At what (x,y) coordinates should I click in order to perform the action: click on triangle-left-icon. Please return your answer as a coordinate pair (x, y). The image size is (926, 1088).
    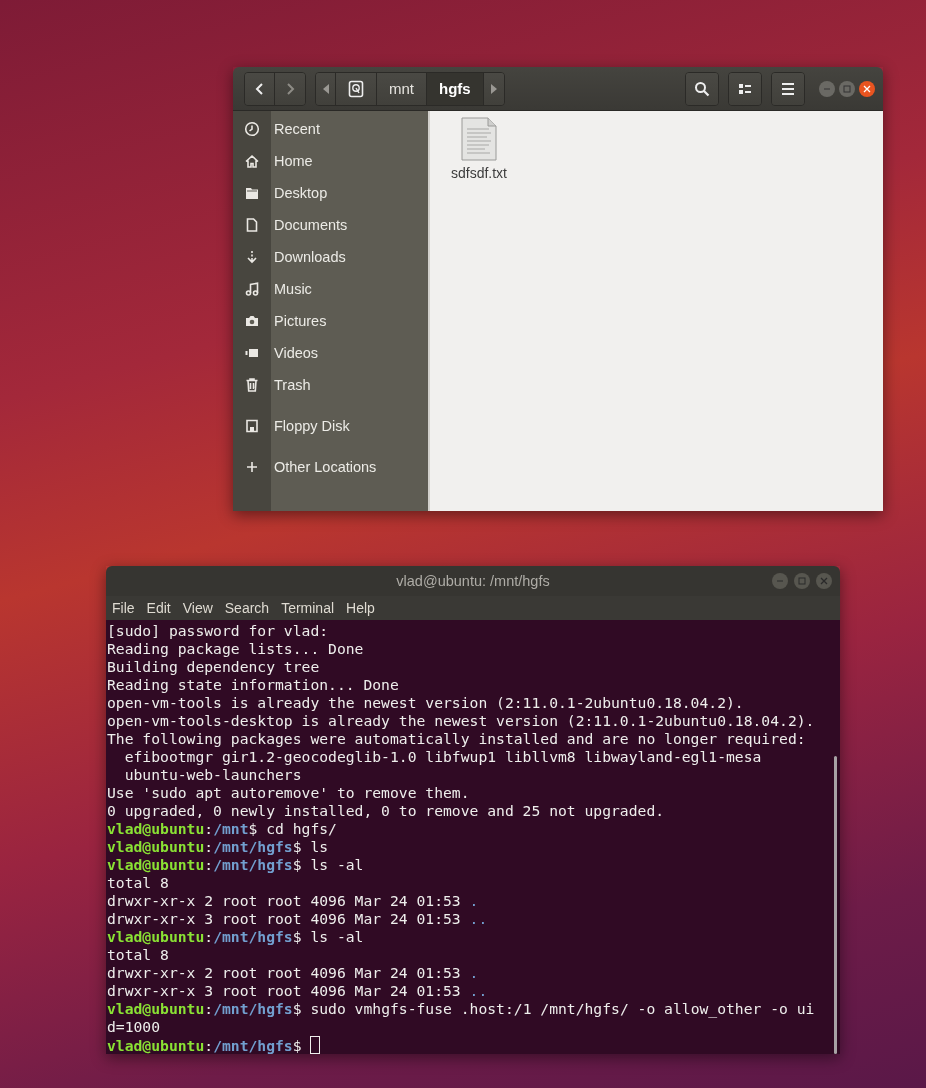
    Looking at the image, I should click on (325, 88).